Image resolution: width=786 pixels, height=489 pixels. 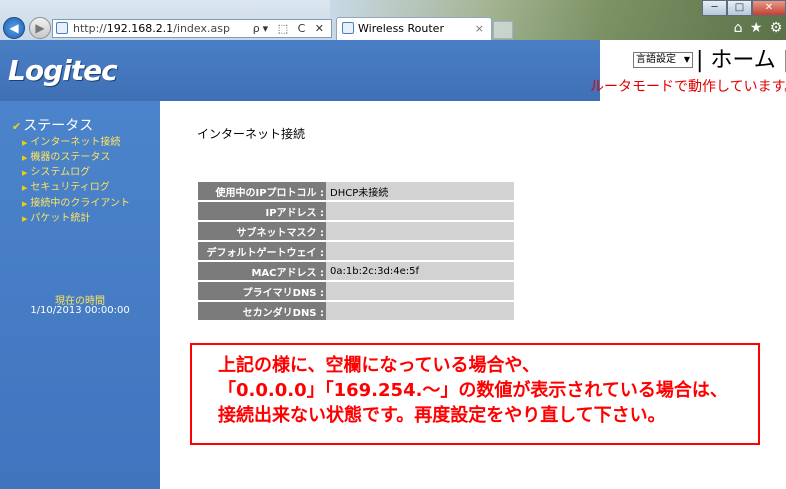 What do you see at coordinates (262, 291) in the screenshot?
I see `row-label: プライマリDNS :` at bounding box center [262, 291].